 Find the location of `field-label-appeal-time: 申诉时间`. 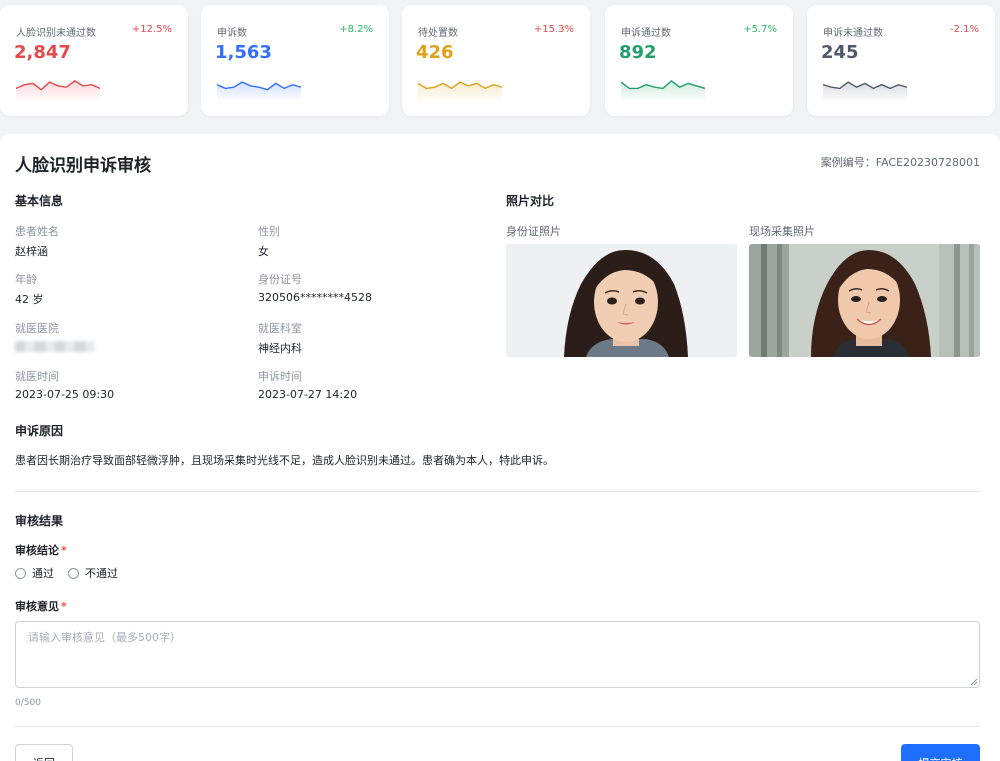

field-label-appeal-time: 申诉时间 is located at coordinates (280, 376).